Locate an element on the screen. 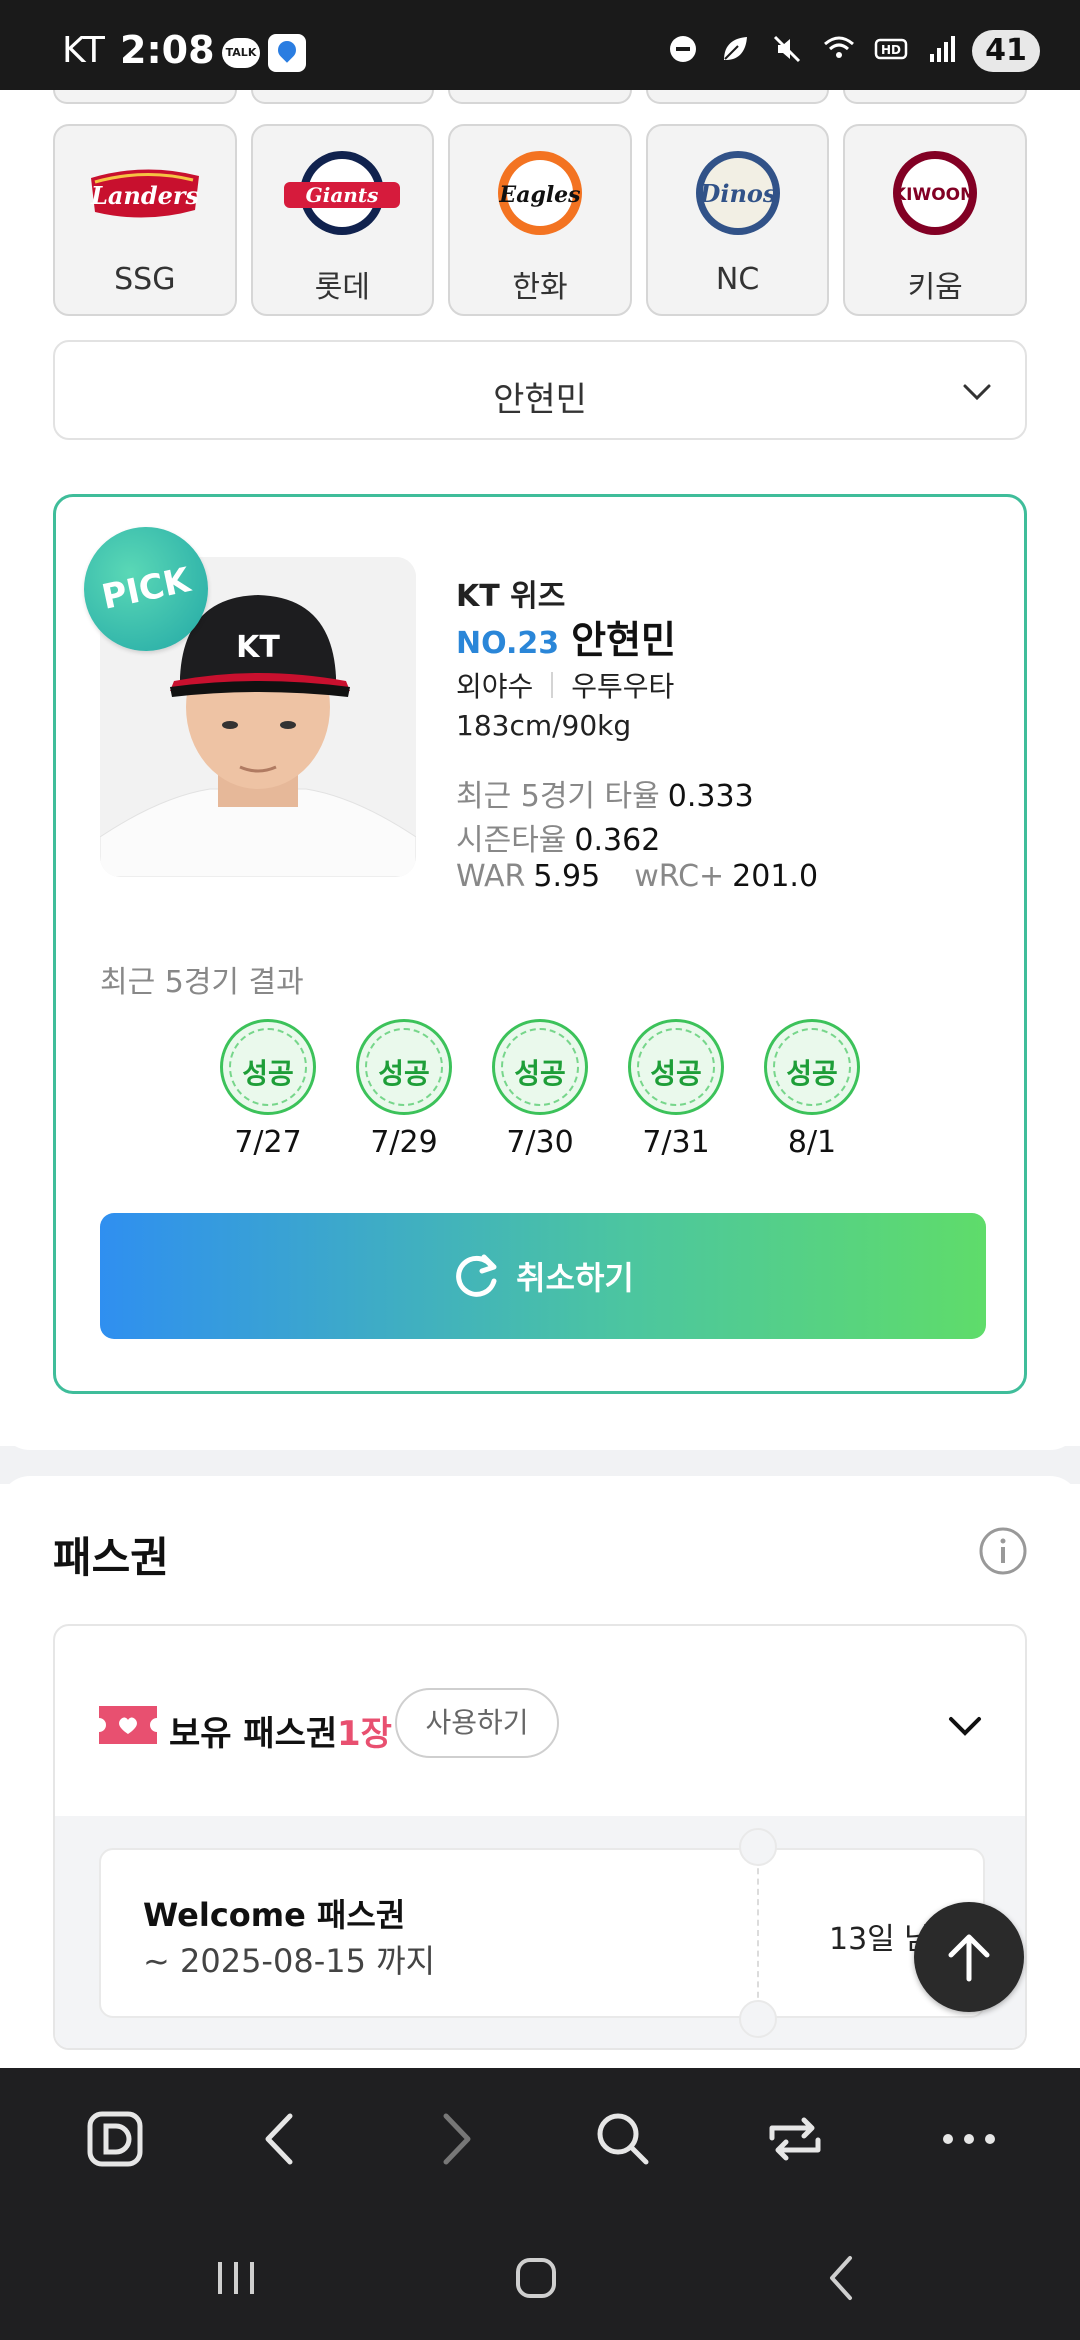 The width and height of the screenshot is (1080, 2340). stat-season-avg: 시즌타율 0.362 is located at coordinates (558, 837).